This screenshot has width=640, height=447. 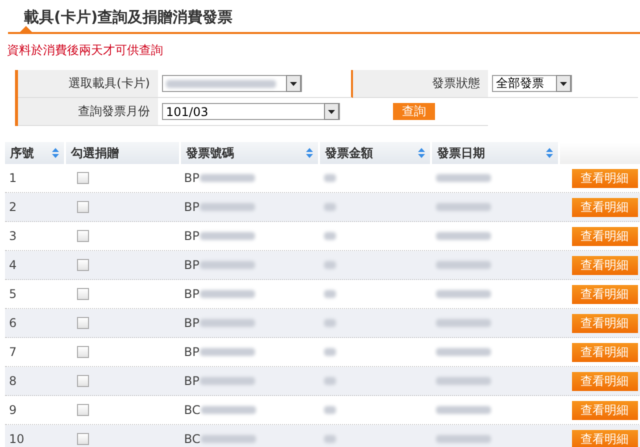 What do you see at coordinates (495, 153) in the screenshot?
I see `column-header: 發票日期` at bounding box center [495, 153].